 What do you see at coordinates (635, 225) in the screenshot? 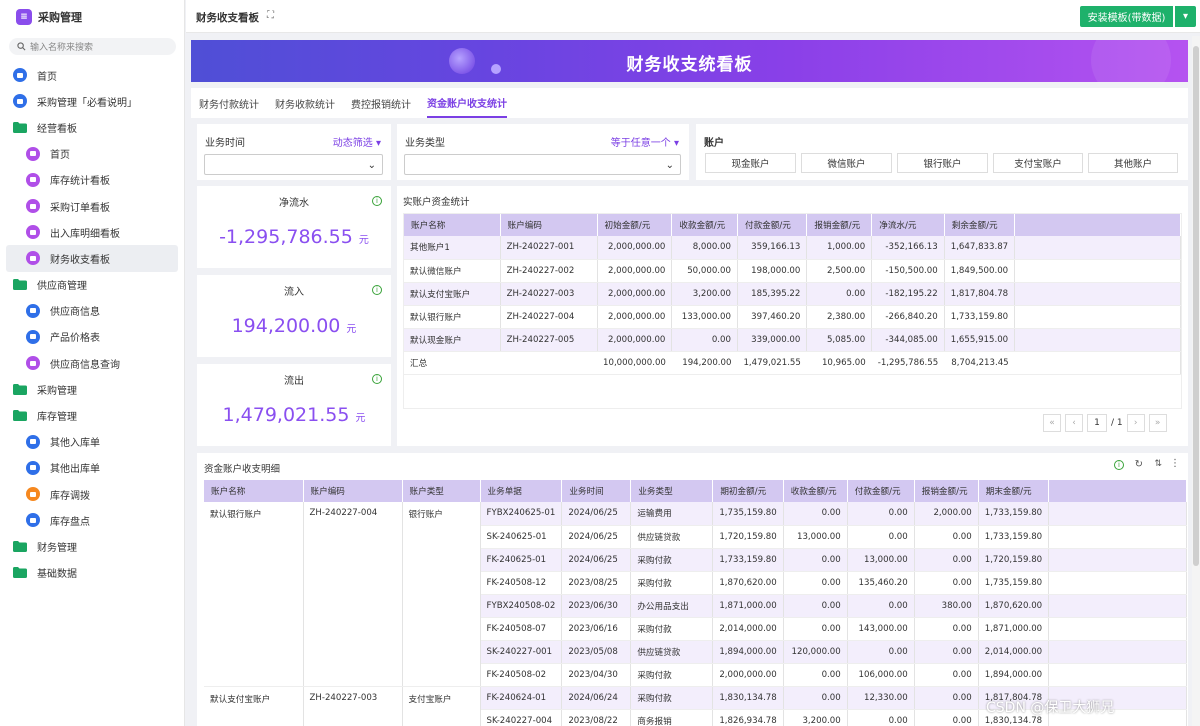
I see `column-header: 初始金额/元` at bounding box center [635, 225].